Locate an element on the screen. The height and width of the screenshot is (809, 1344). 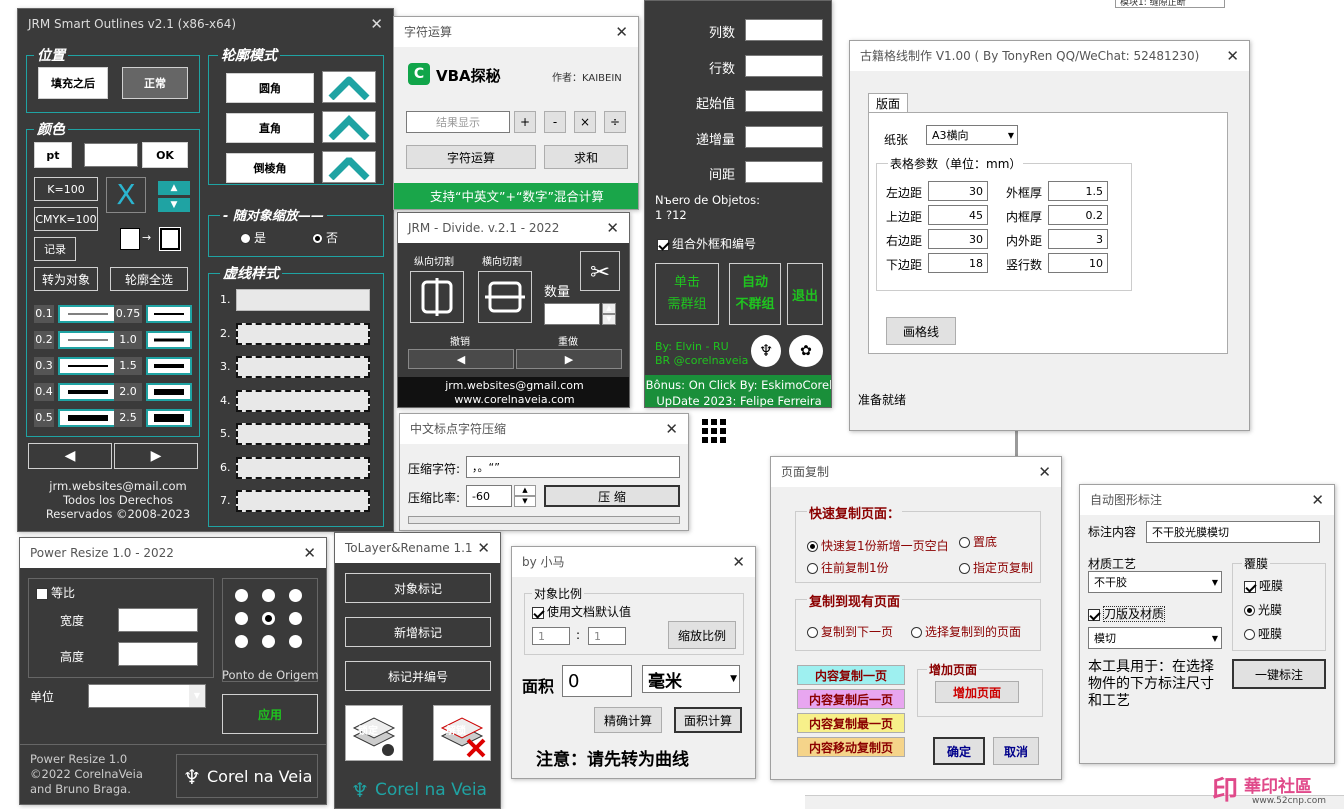
quantity-input: 2 is located at coordinates (572, 314).